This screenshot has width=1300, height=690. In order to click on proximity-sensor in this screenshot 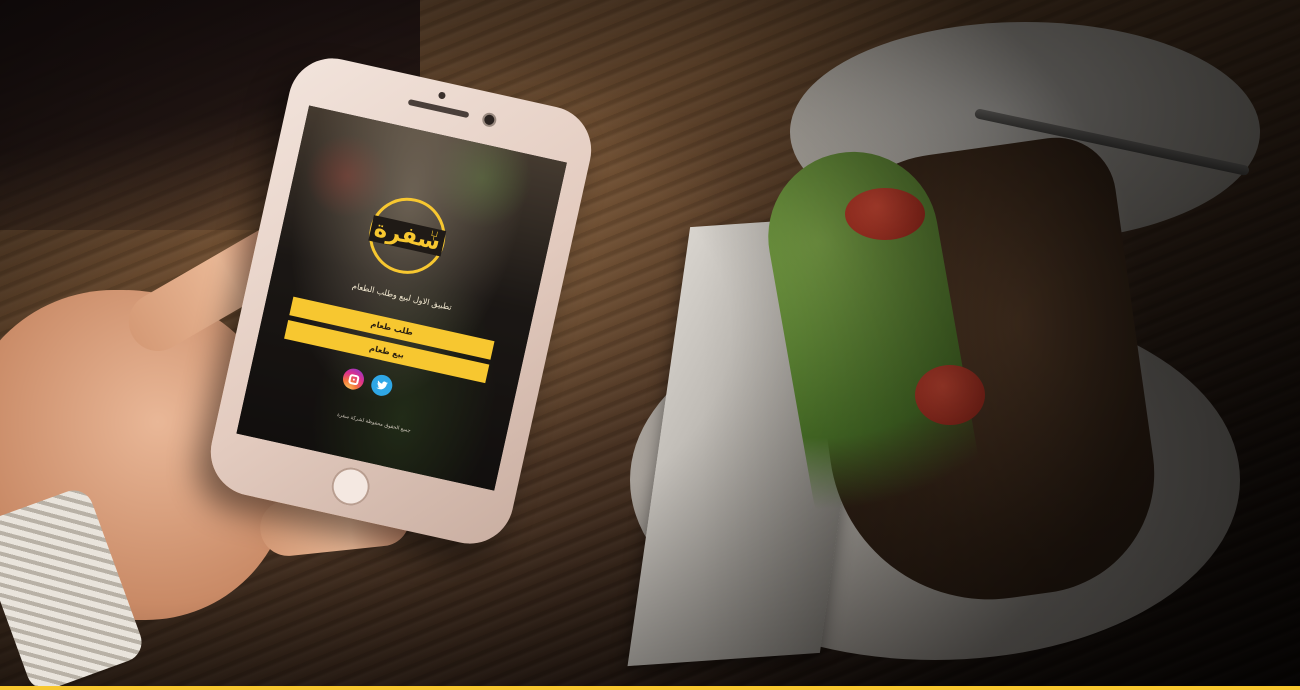, I will do `click(442, 95)`.